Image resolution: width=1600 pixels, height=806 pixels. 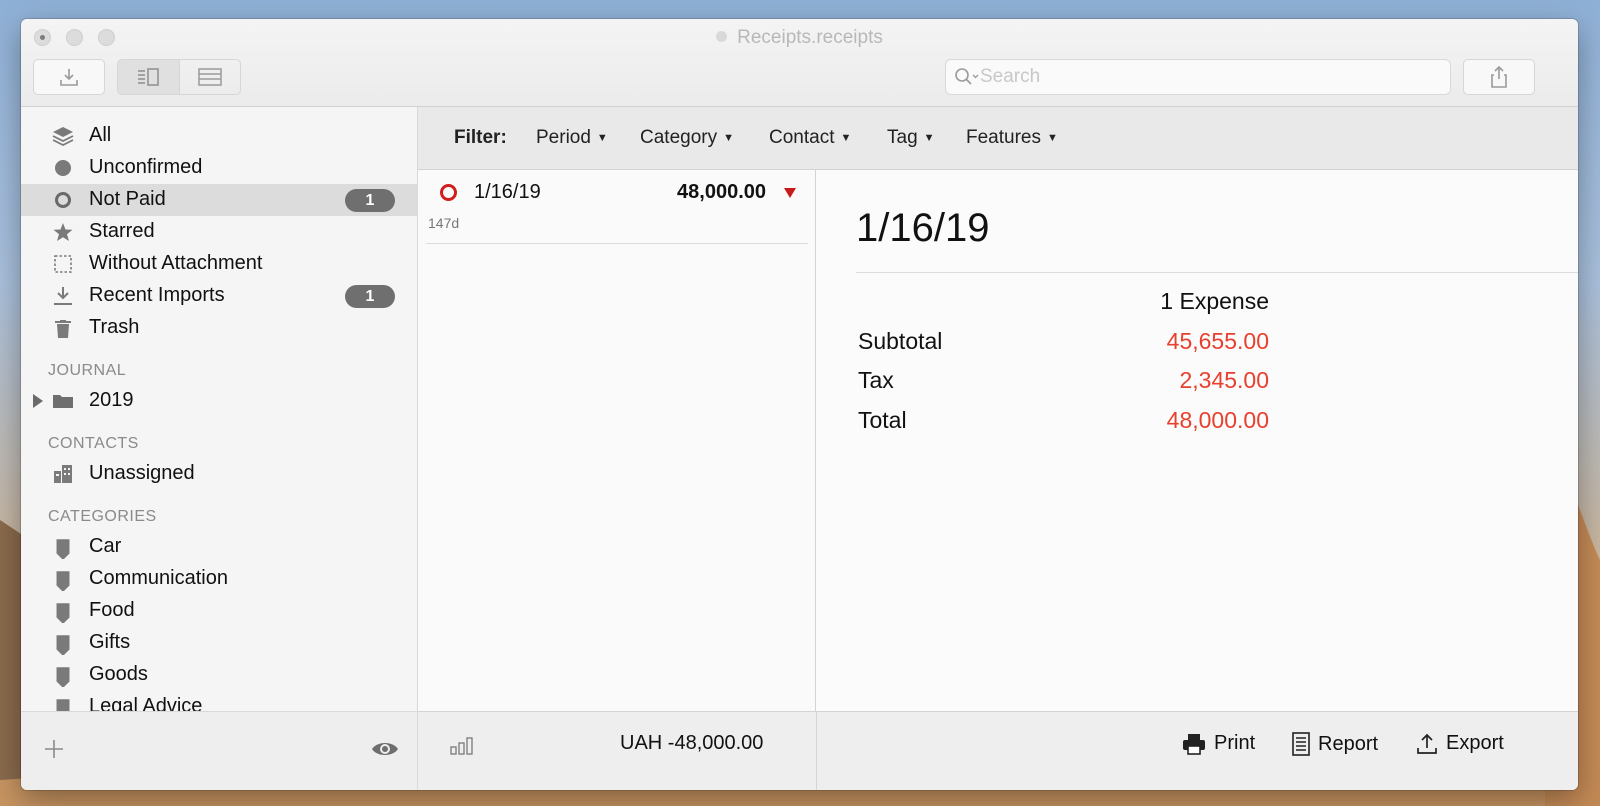 What do you see at coordinates (219, 701) in the screenshot?
I see `sidebar-item-legal-advice: Legal Advice` at bounding box center [219, 701].